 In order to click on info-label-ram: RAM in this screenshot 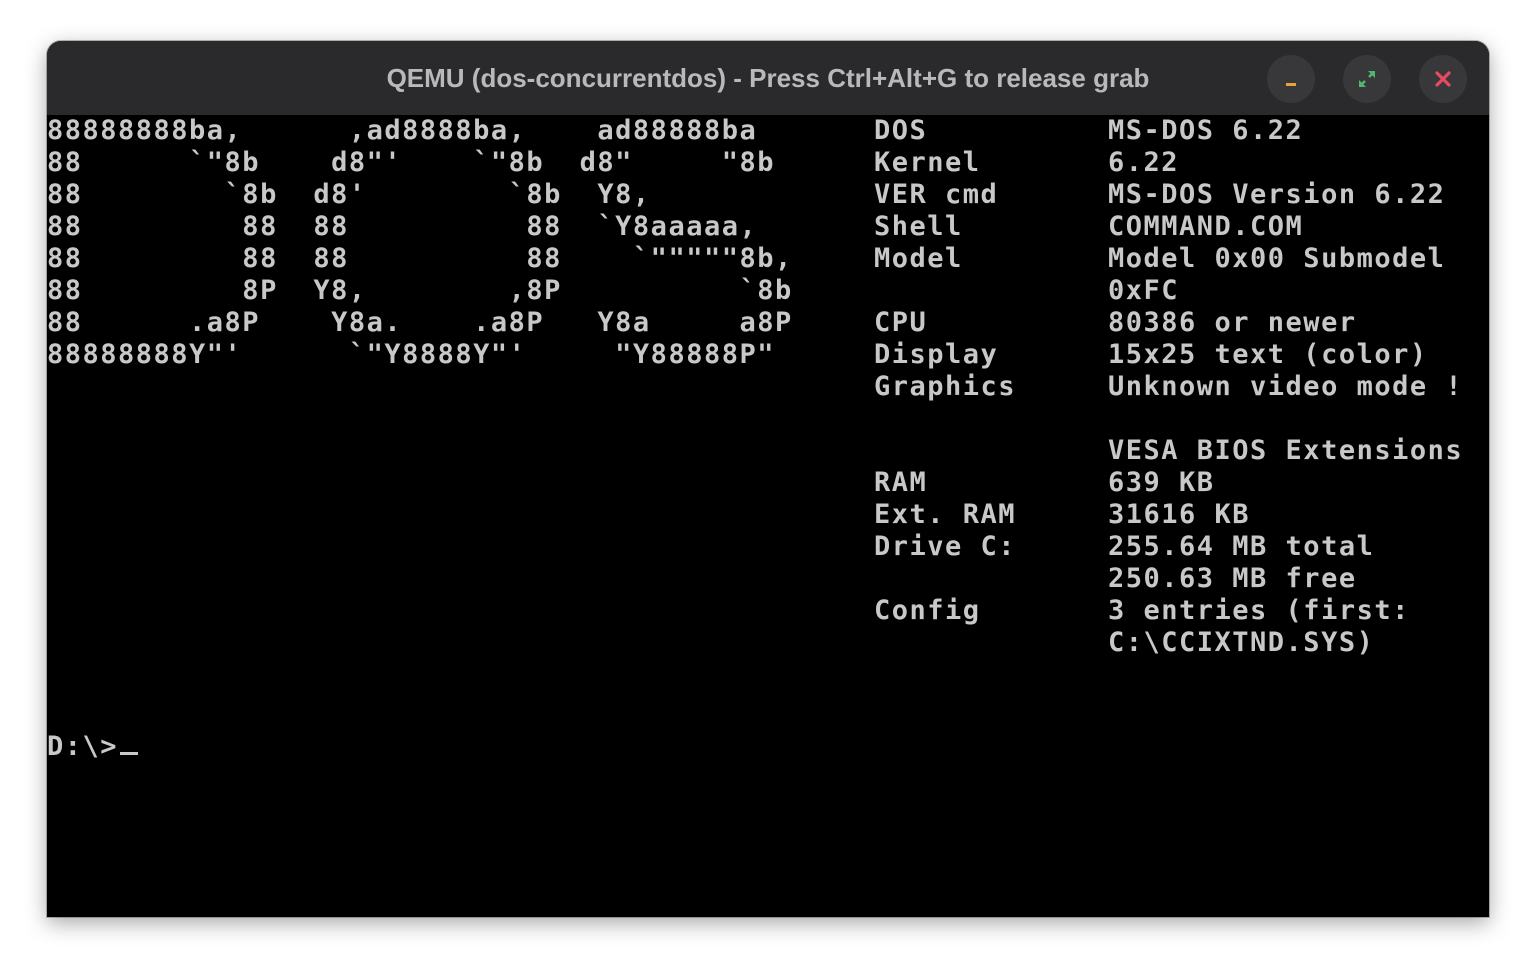, I will do `click(901, 482)`.